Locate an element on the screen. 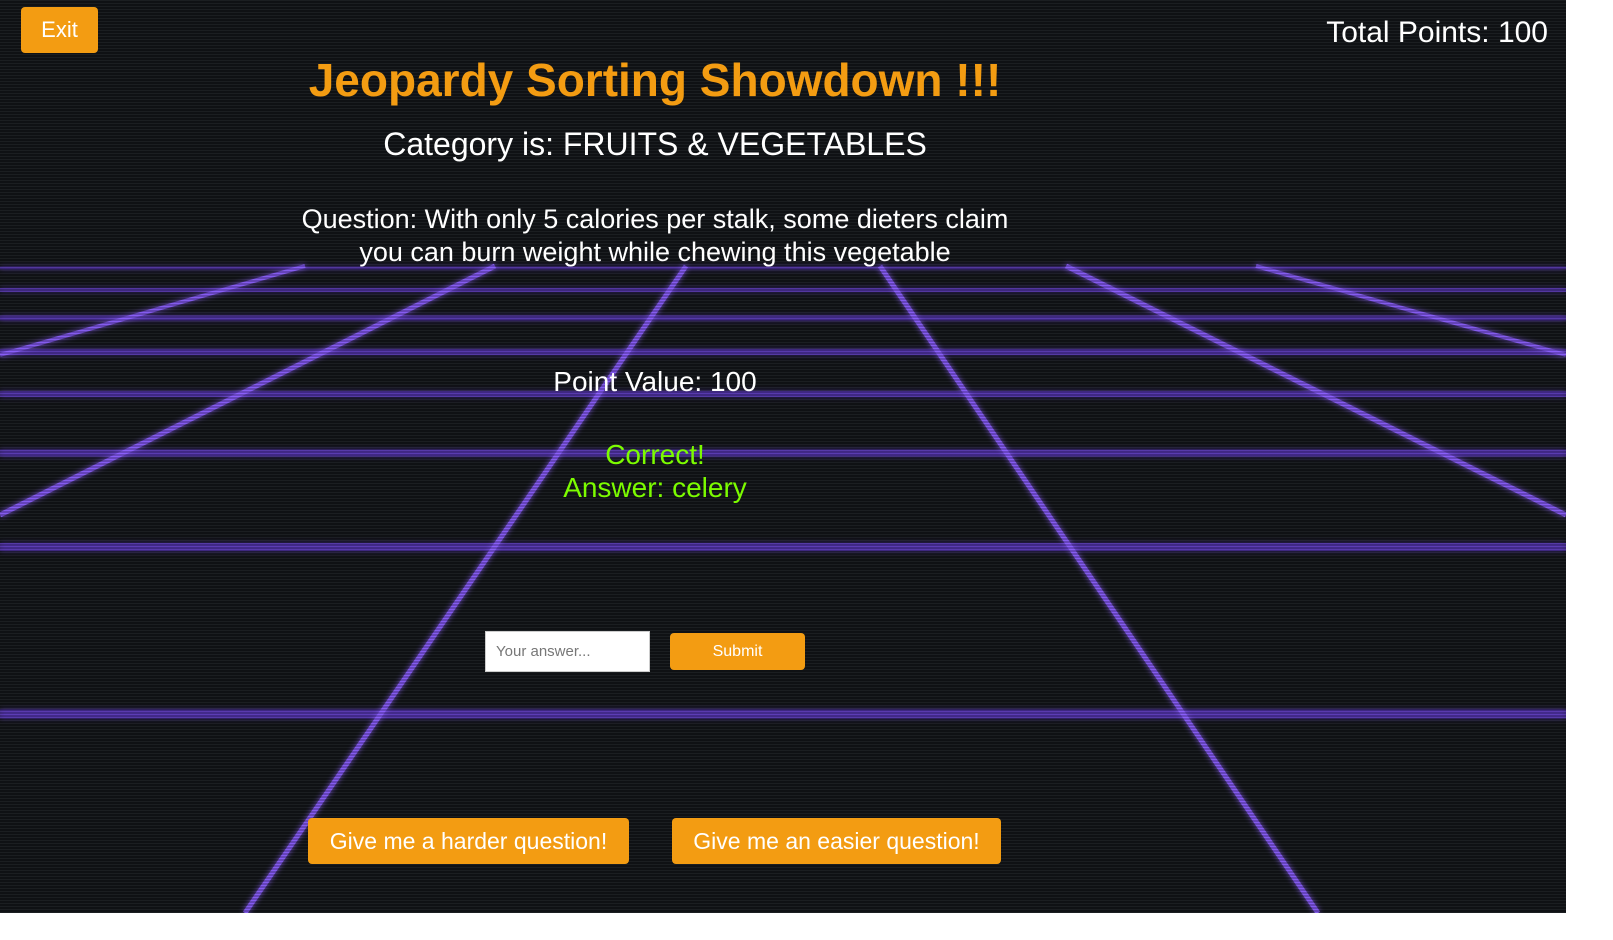 This screenshot has width=1613, height=940. easier-question-button: Give me an easier question! is located at coordinates (836, 841).